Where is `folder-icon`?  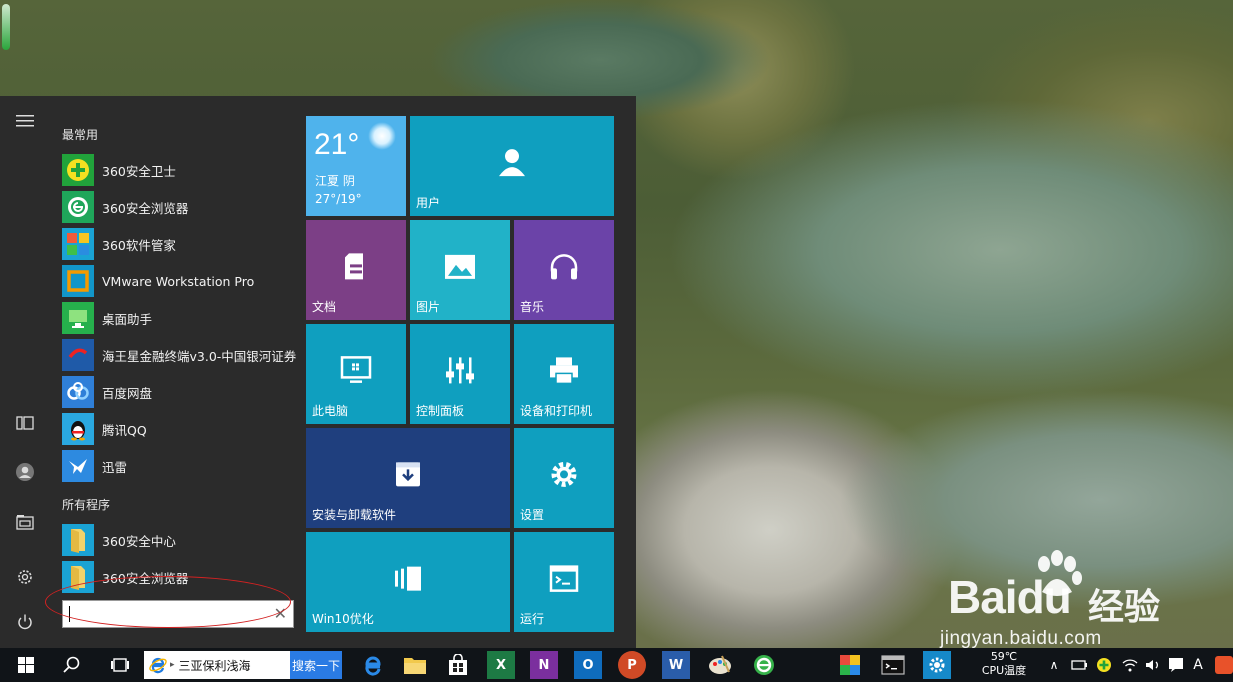 folder-icon is located at coordinates (415, 666).